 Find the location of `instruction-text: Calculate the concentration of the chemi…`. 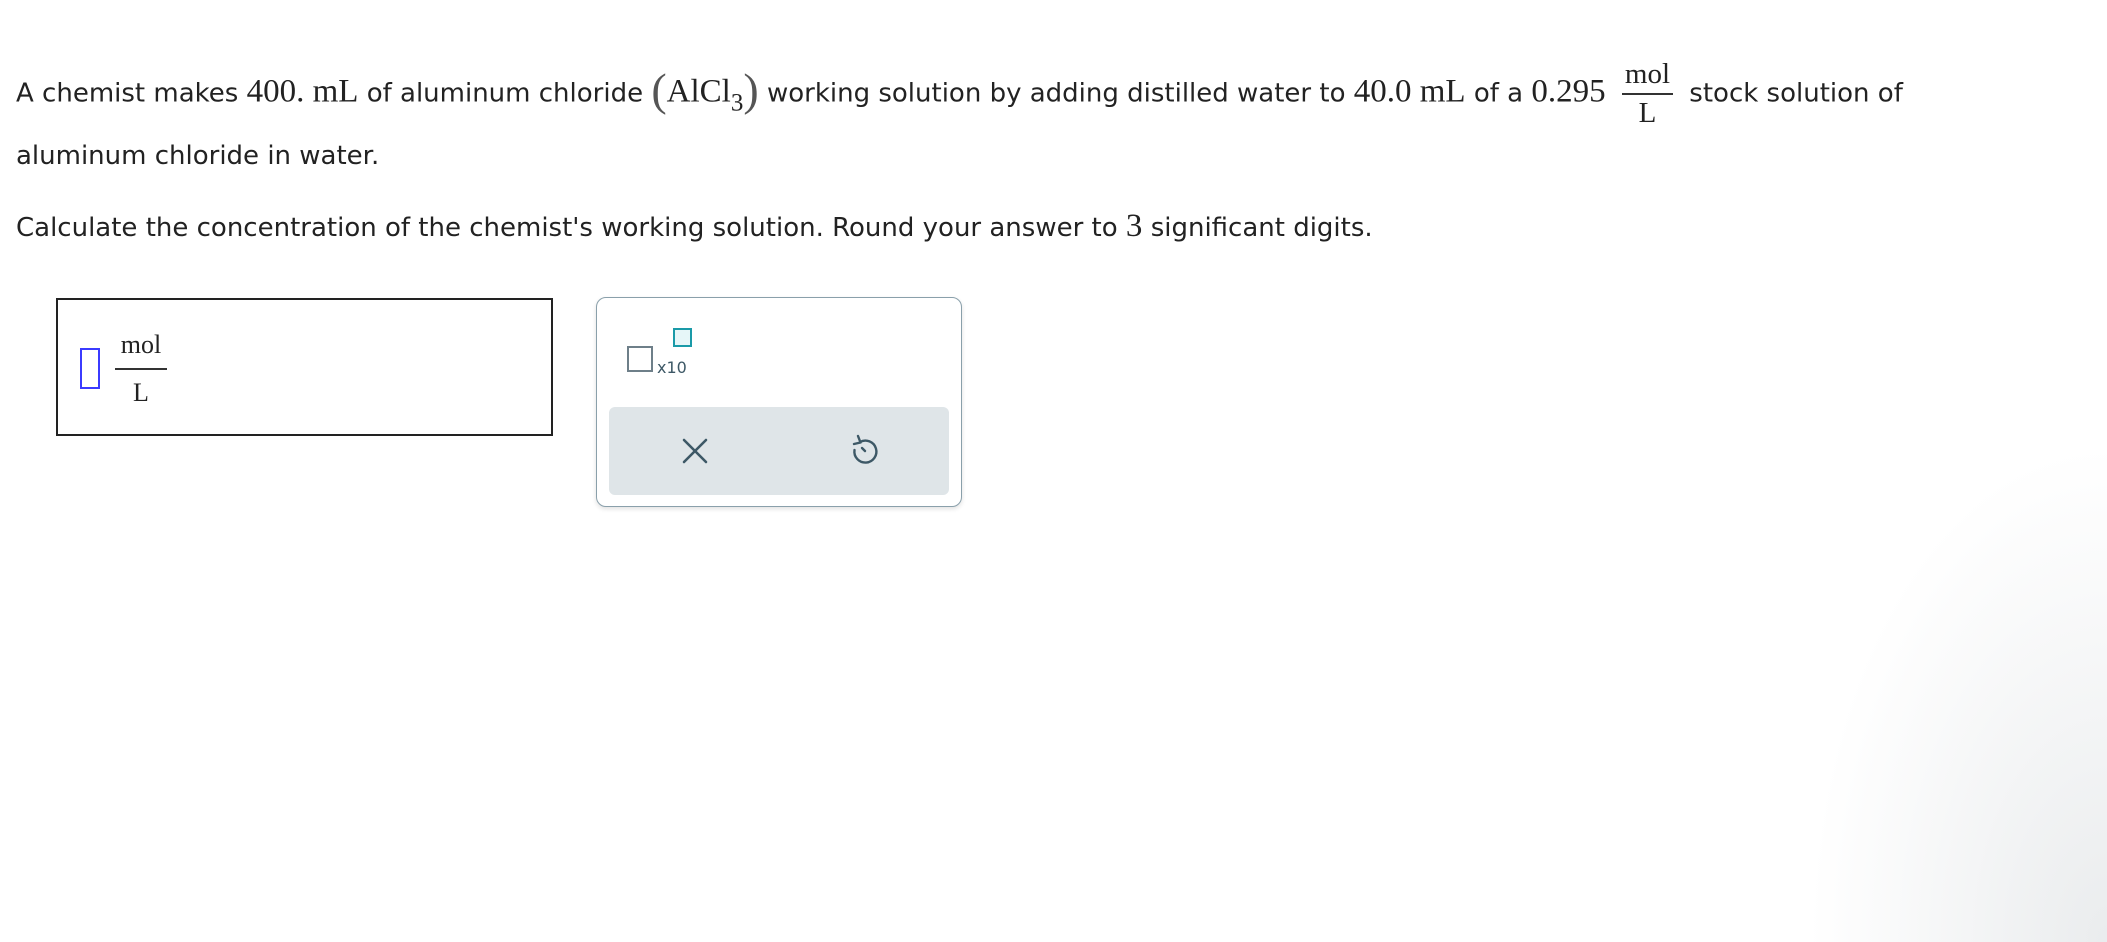

instruction-text: Calculate the concentration of the chemi… is located at coordinates (567, 228).